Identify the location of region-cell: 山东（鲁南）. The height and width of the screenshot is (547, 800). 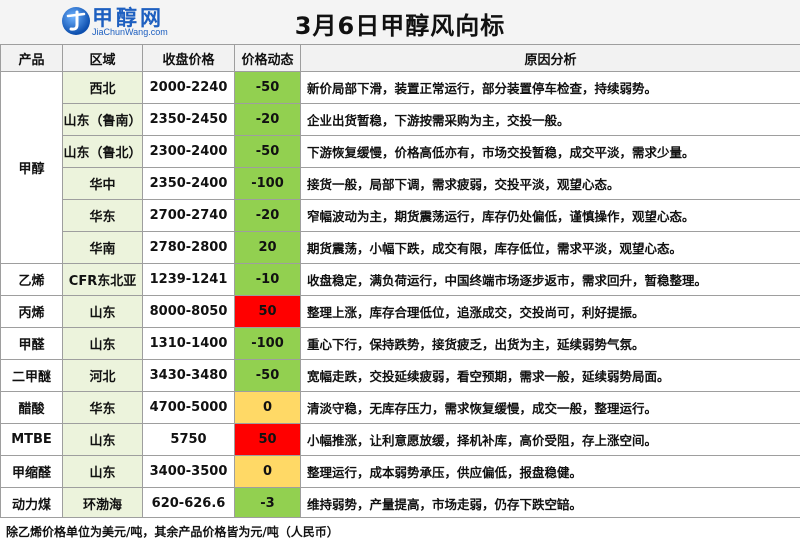
(102, 119).